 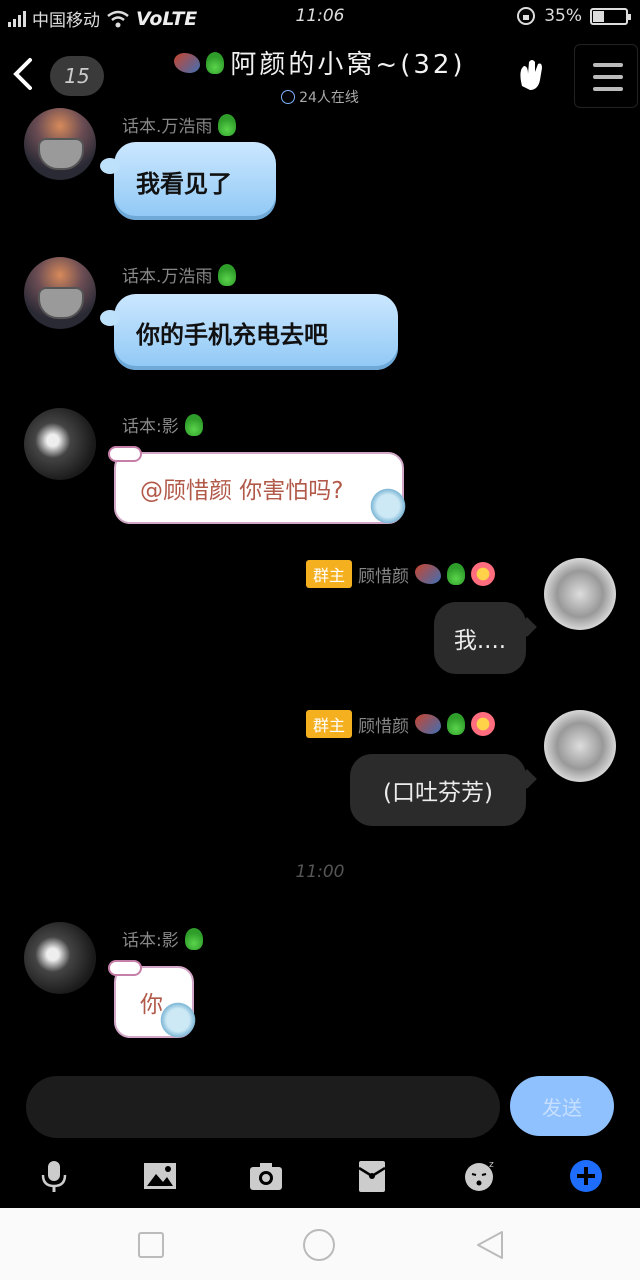 What do you see at coordinates (329, 97) in the screenshot?
I see `online-count: 24人在线` at bounding box center [329, 97].